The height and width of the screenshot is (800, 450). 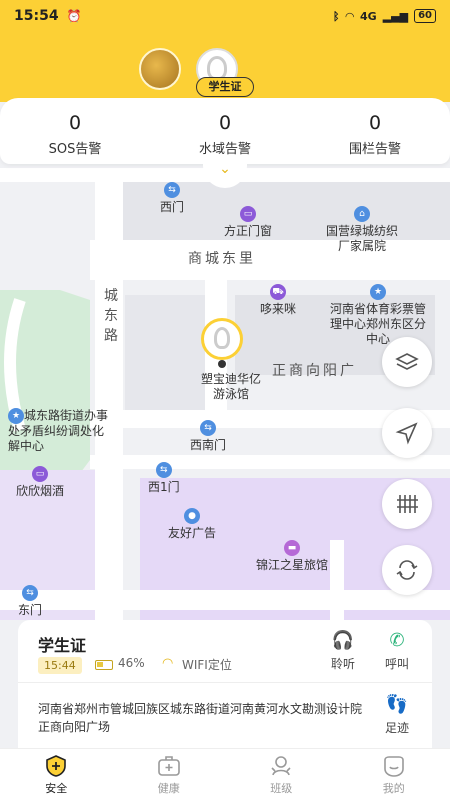 I want to click on profile-icon, so click(x=393, y=766).